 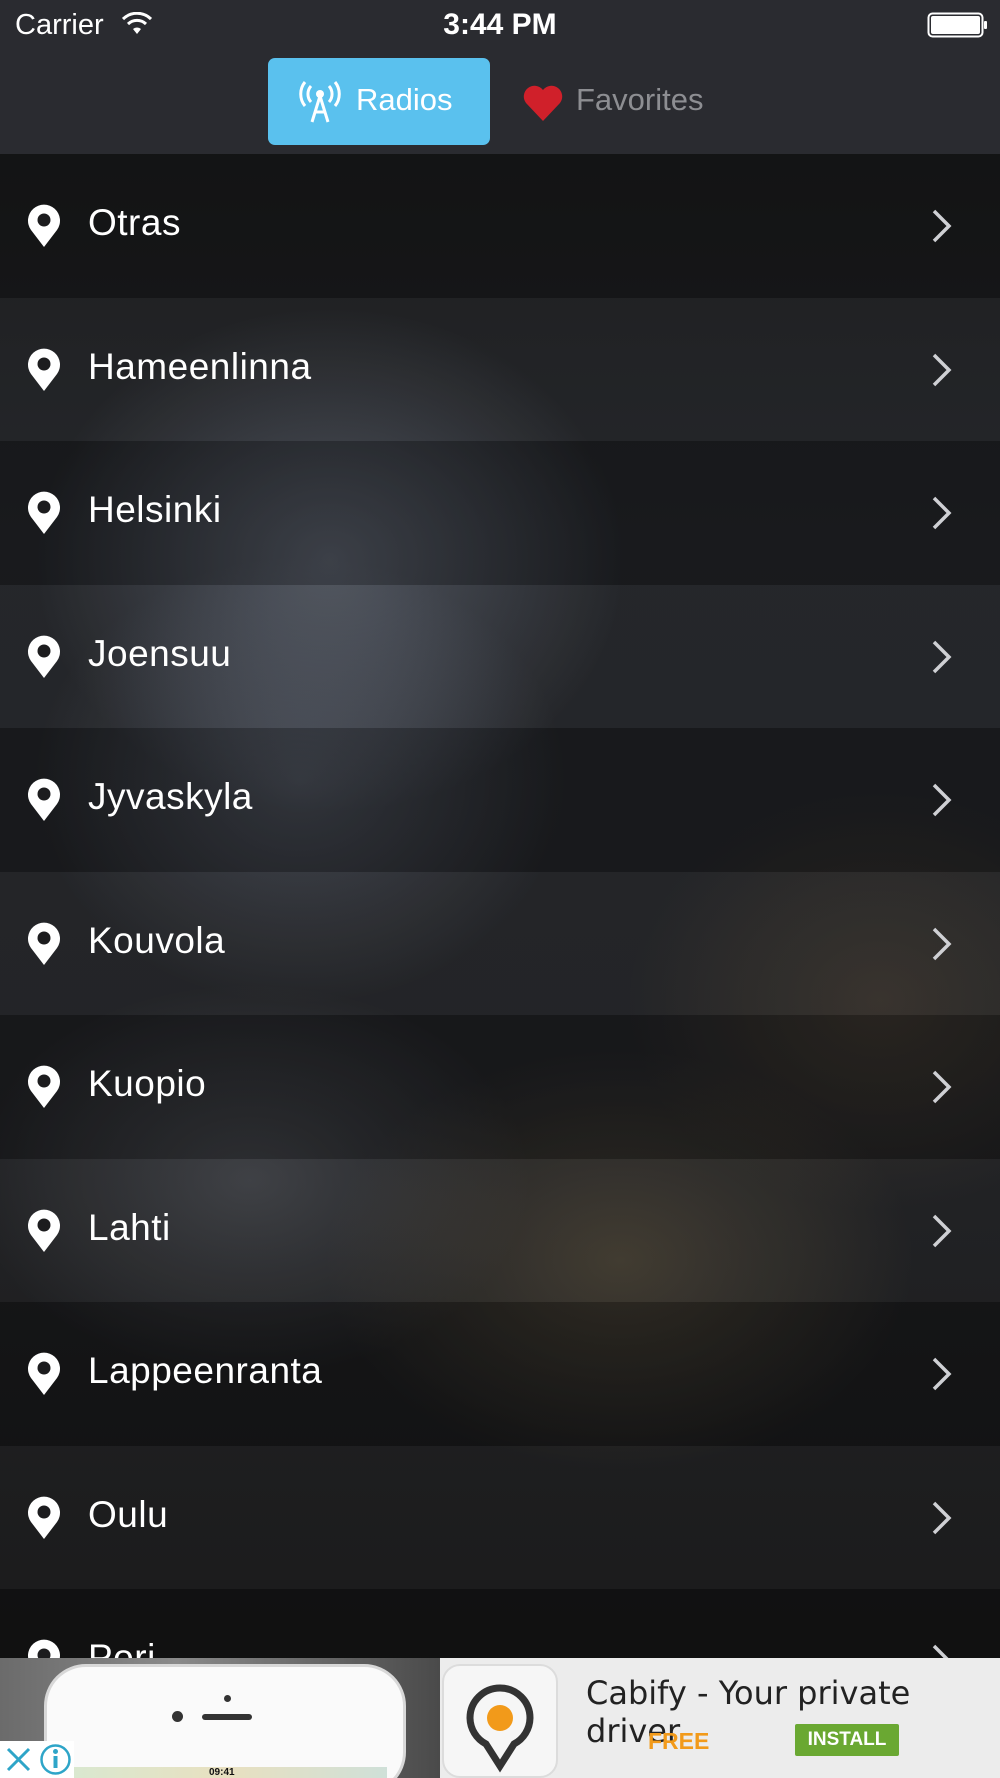 I want to click on list-item-label: Joensuu, so click(x=160, y=653).